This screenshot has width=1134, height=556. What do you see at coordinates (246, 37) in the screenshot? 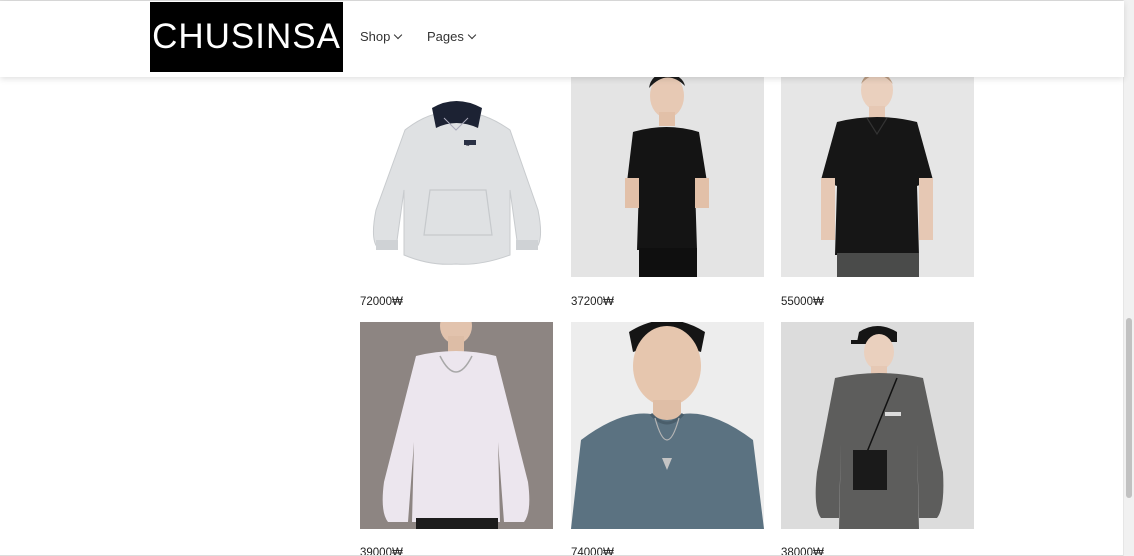
I see `site-logo: CHUSINSA` at bounding box center [246, 37].